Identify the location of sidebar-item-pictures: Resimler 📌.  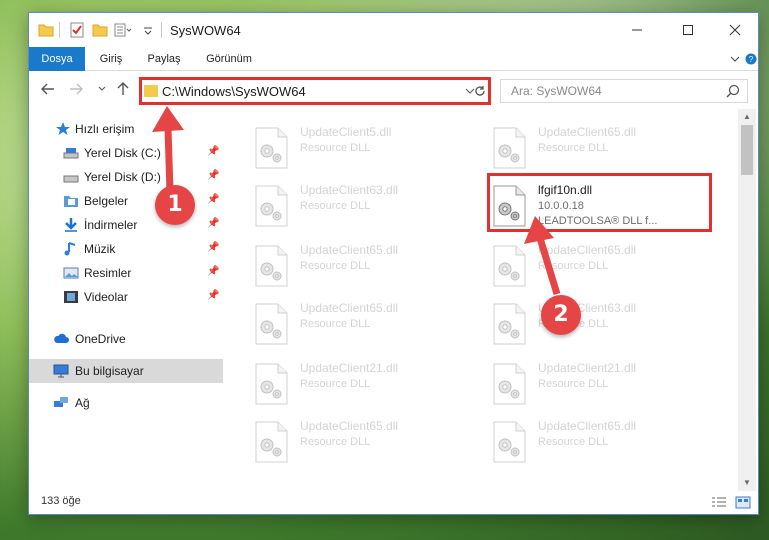
(126, 273).